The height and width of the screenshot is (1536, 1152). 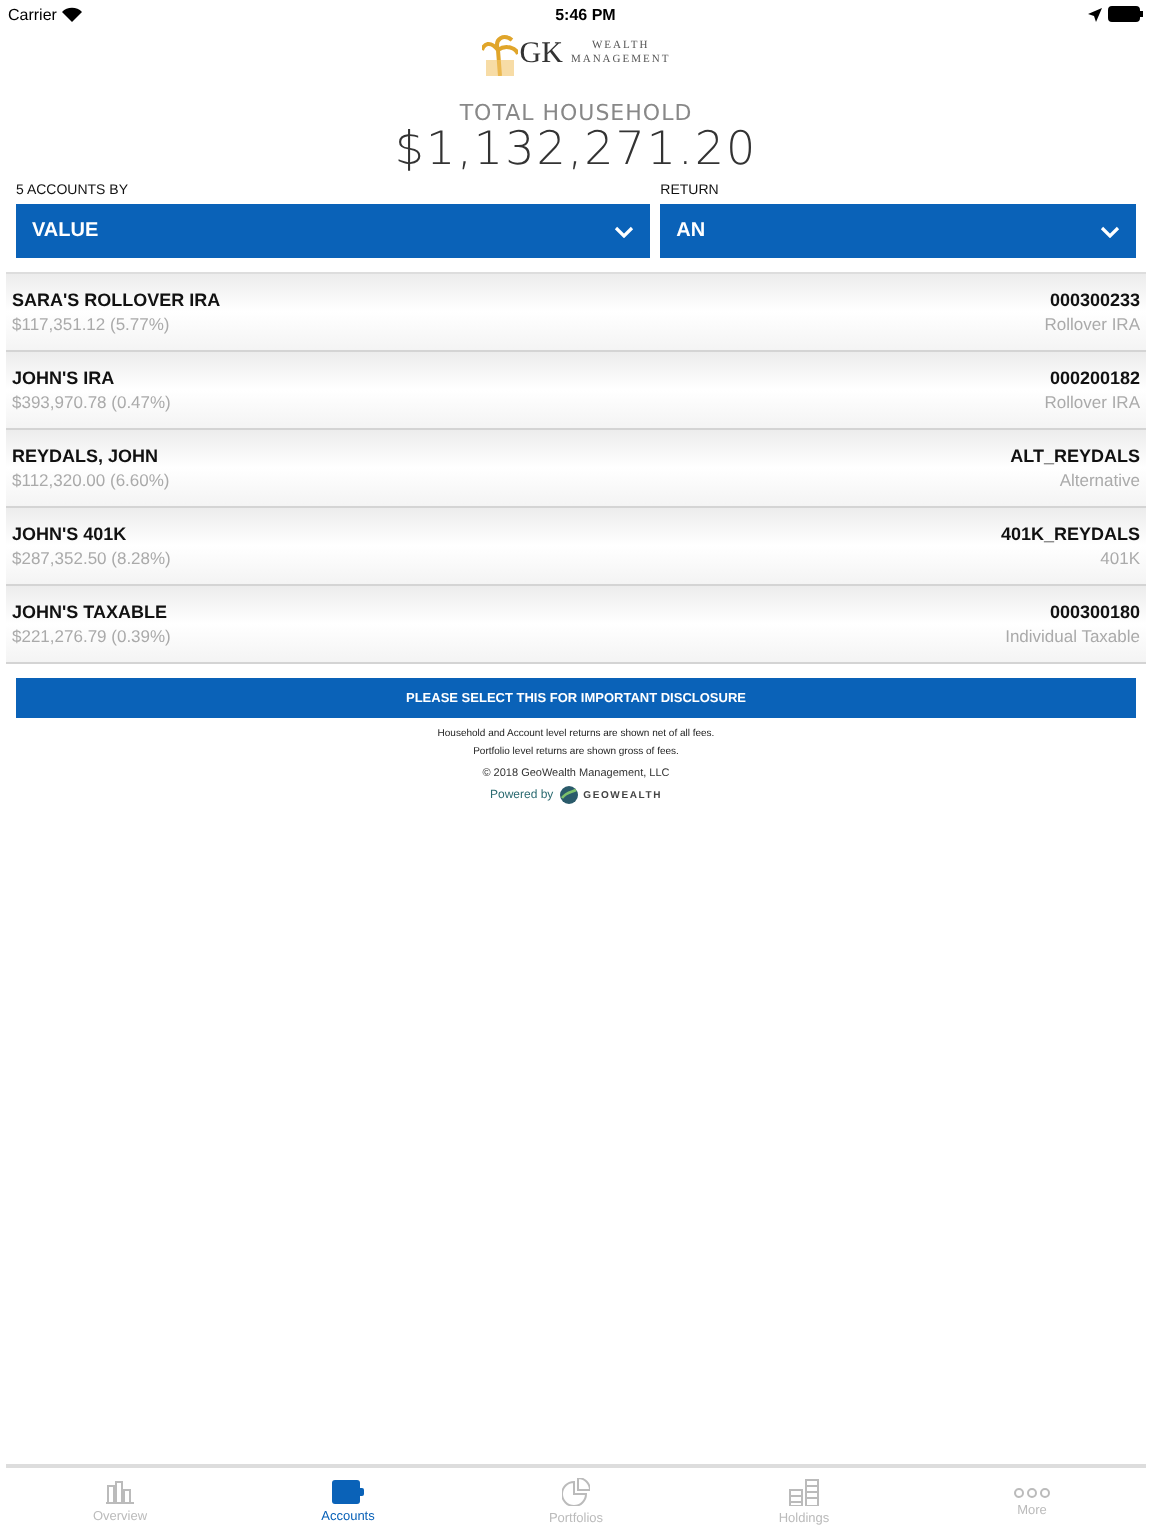 I want to click on total-value: $1,132,271.20, so click(x=576, y=150).